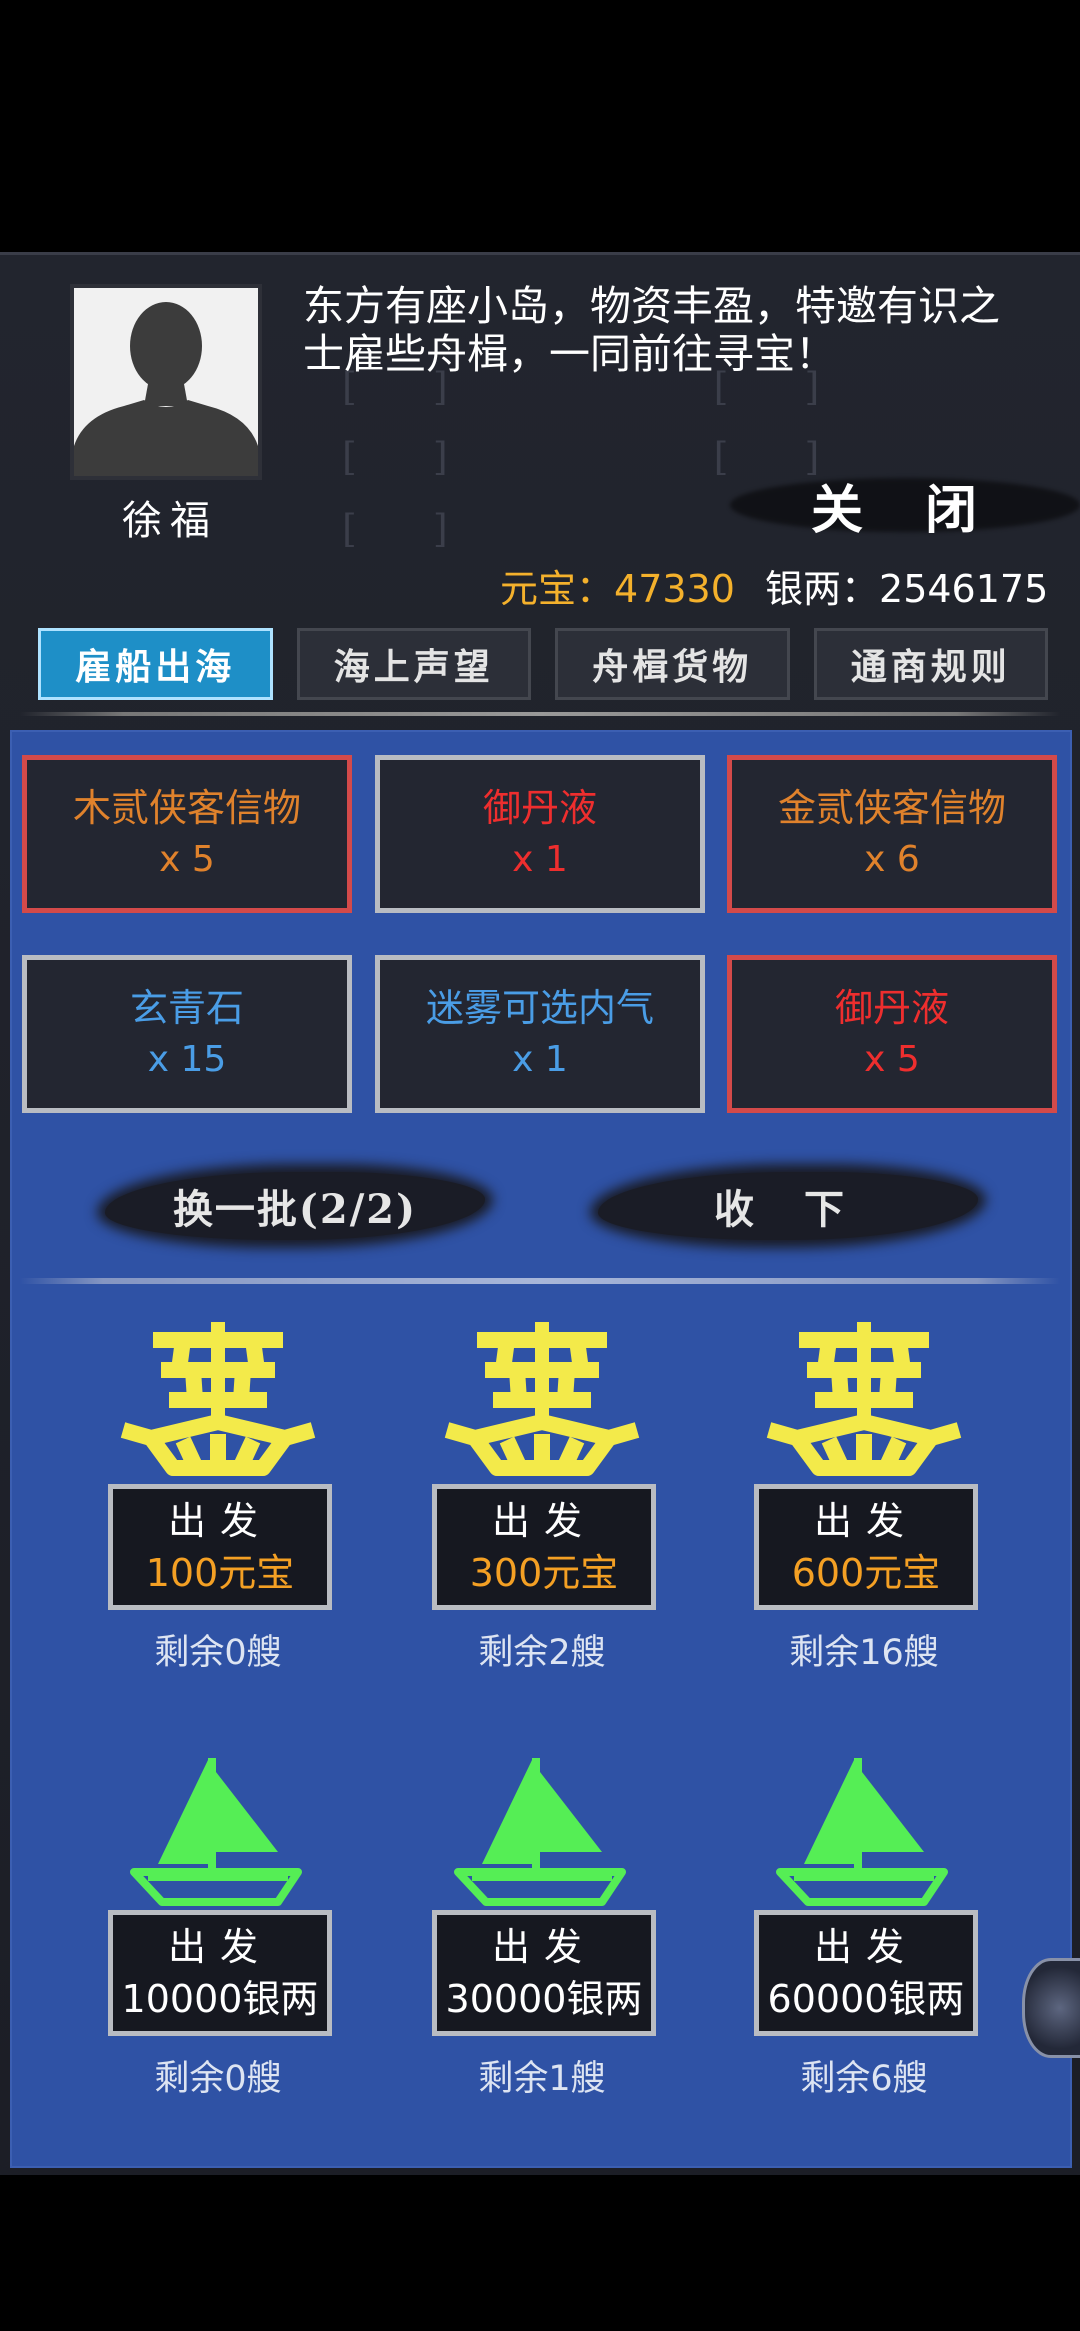  I want to click on yuanbao-label: 元宝：, so click(557, 589).